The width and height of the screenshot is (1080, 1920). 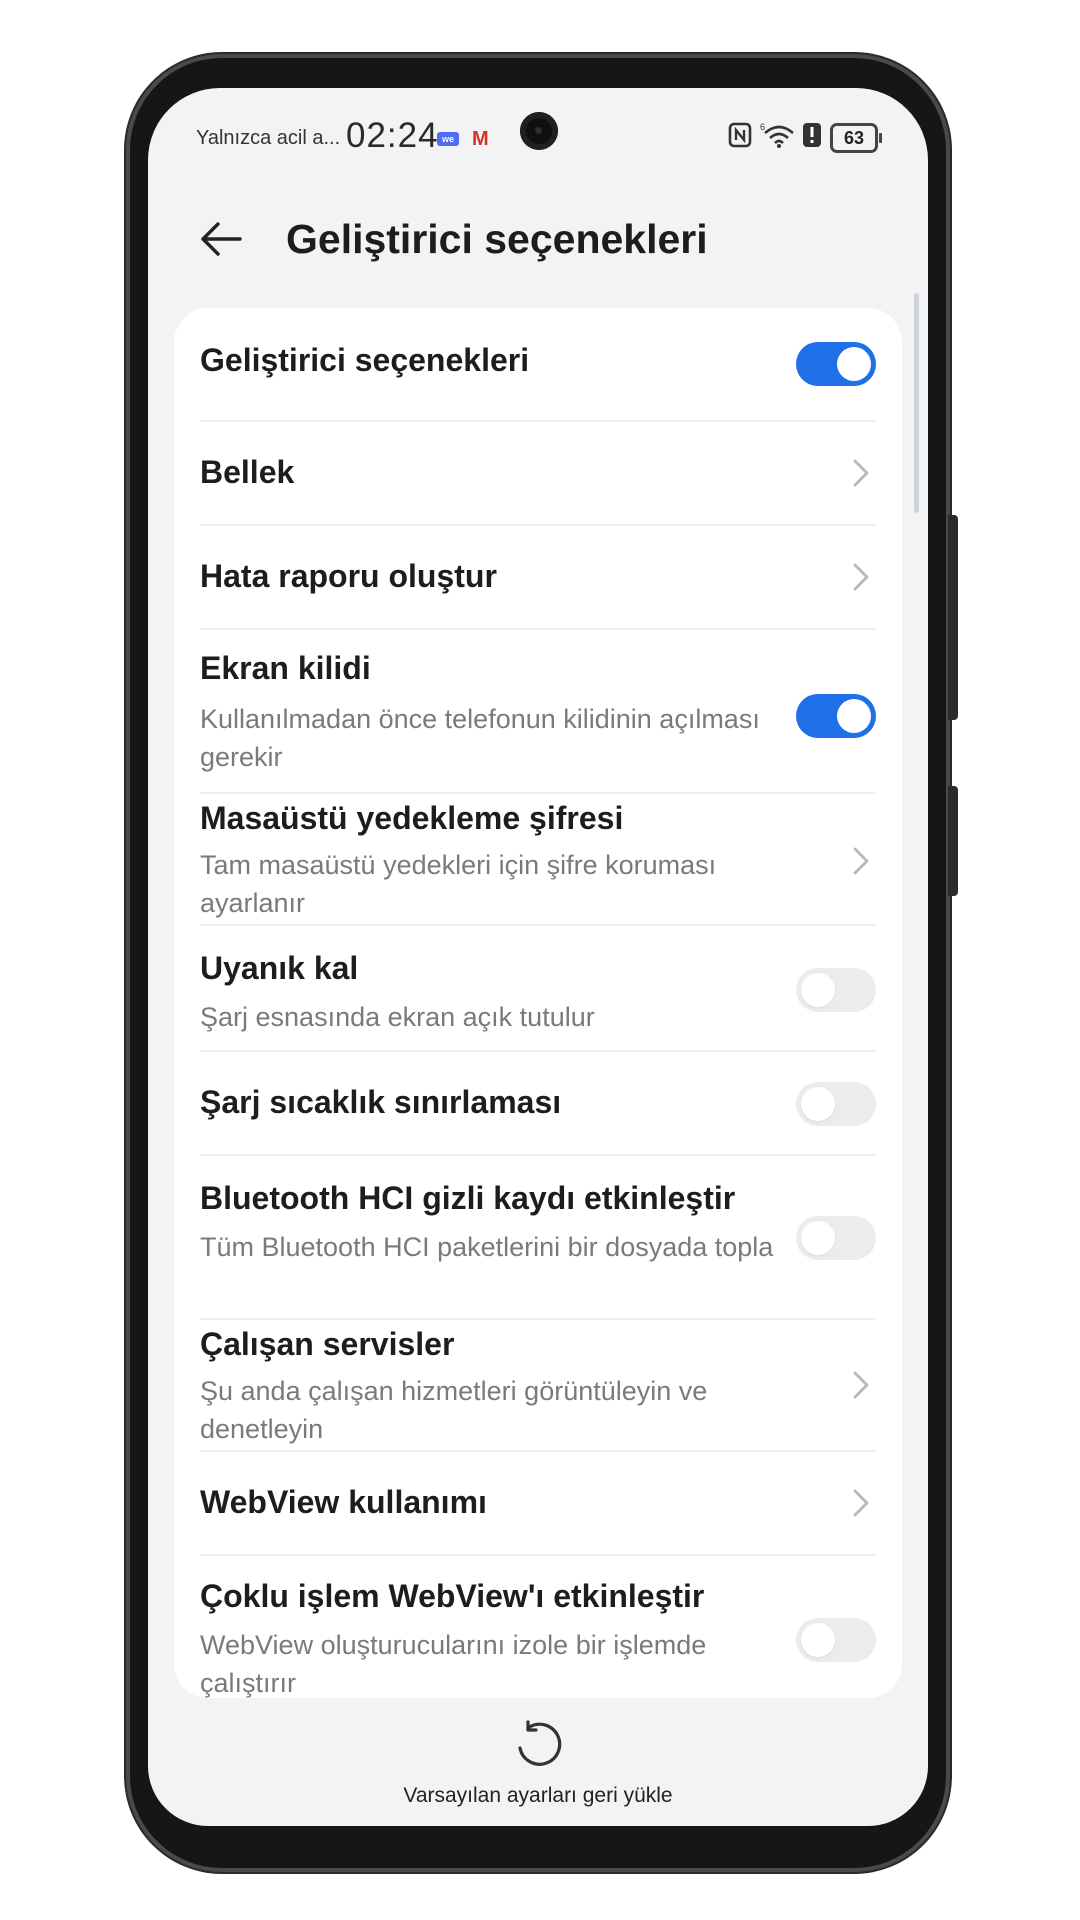 What do you see at coordinates (452, 1596) in the screenshot?
I see `setting-label: Çoklu işlem WebView'ı etkinleştir` at bounding box center [452, 1596].